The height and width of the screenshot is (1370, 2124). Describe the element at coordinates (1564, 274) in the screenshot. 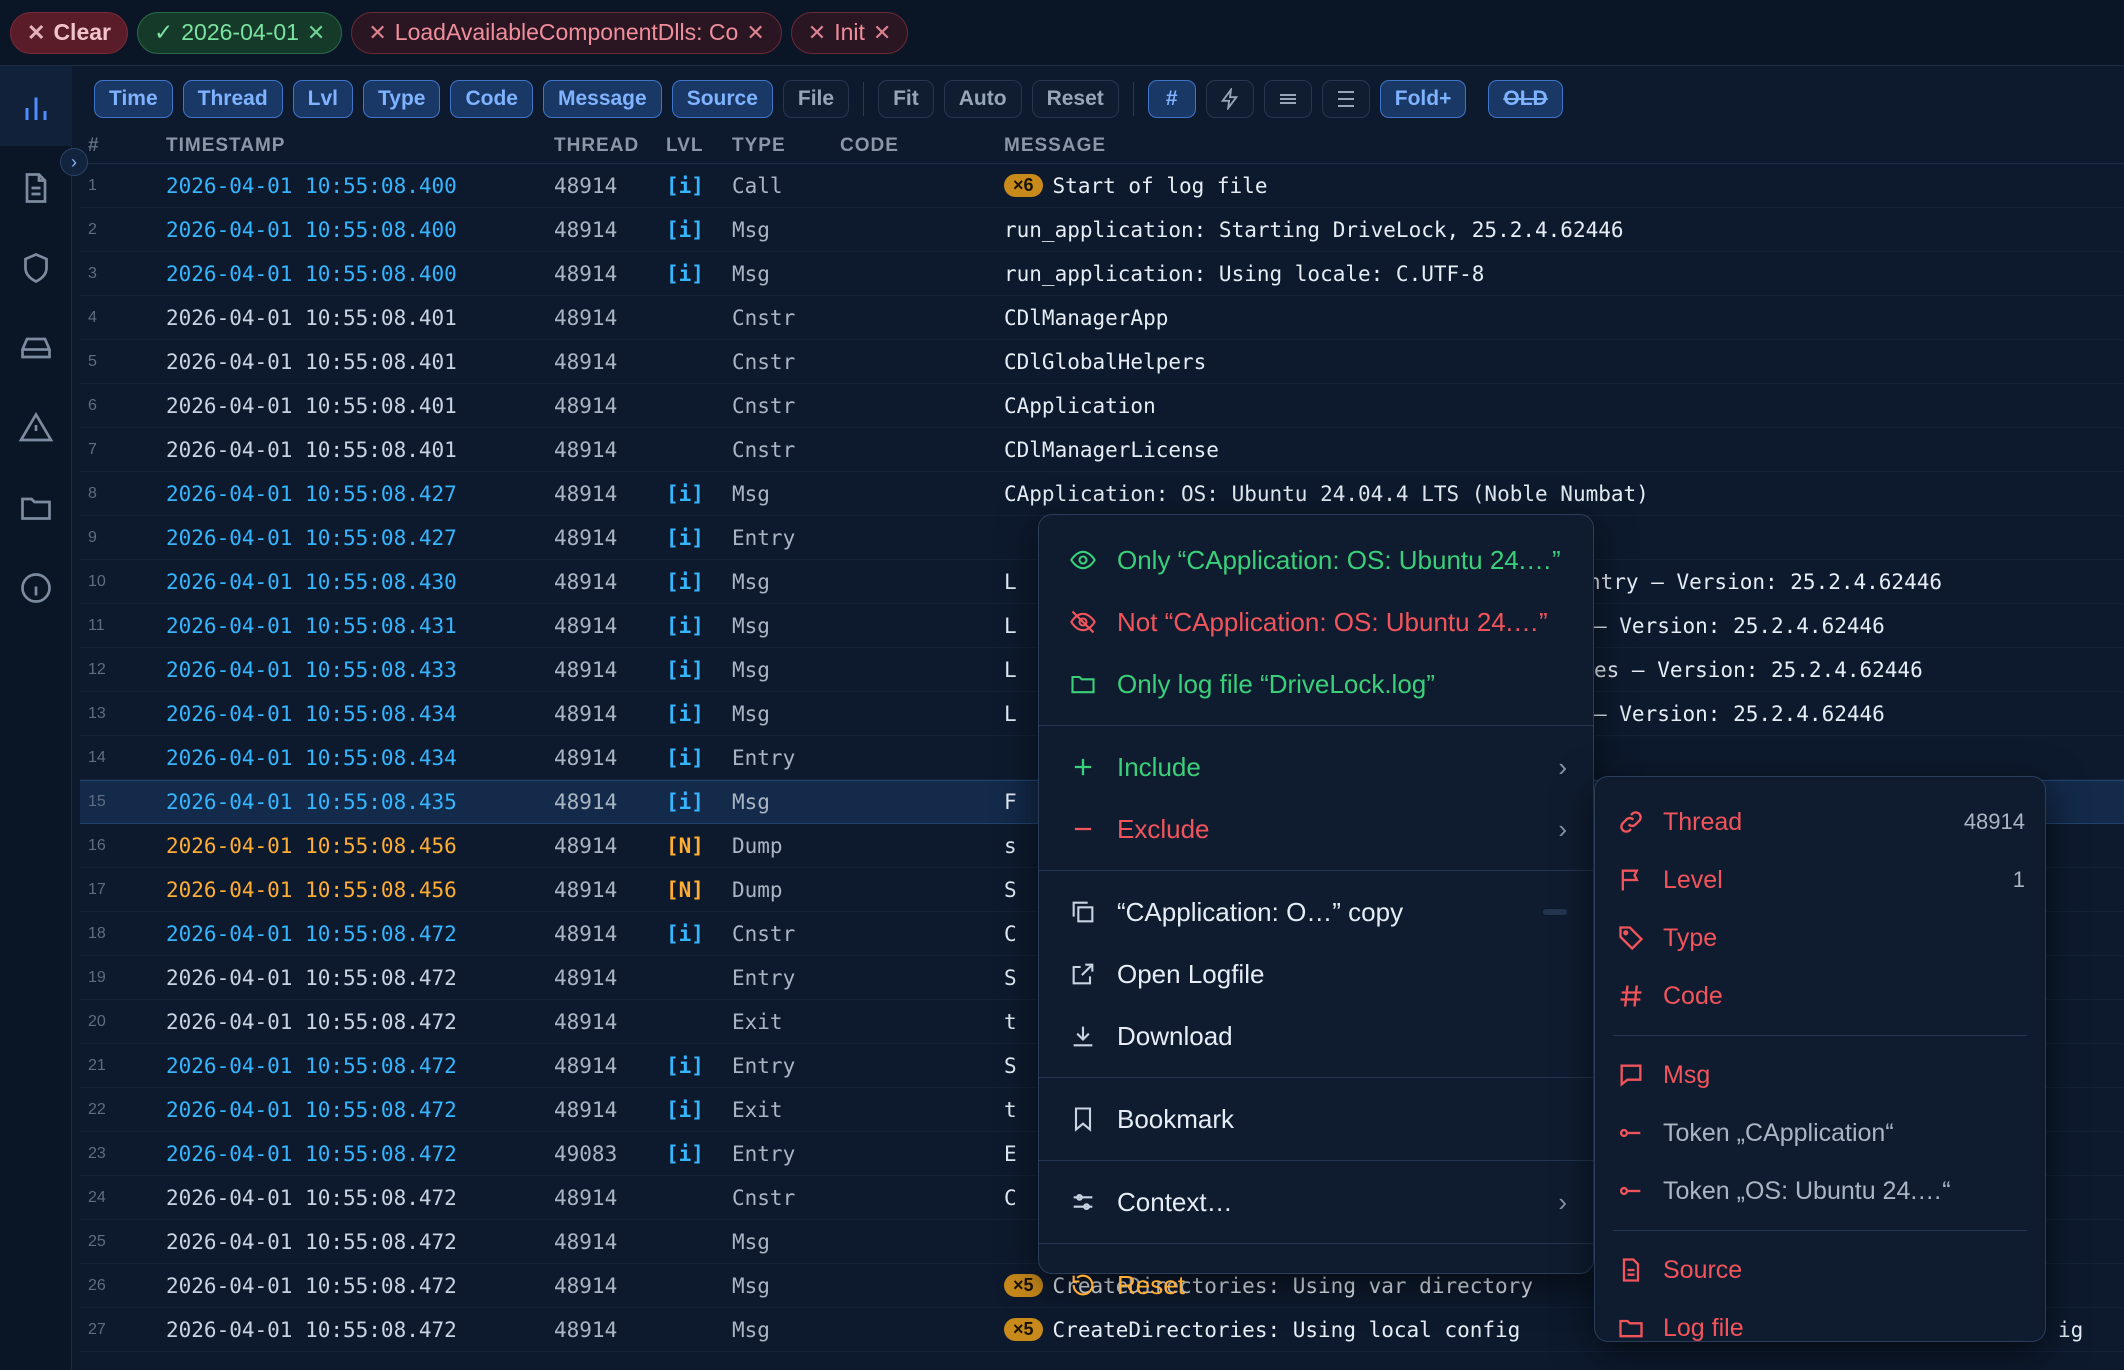

I see `row-message: run_application: Using locale: C.UTF-8` at that location.